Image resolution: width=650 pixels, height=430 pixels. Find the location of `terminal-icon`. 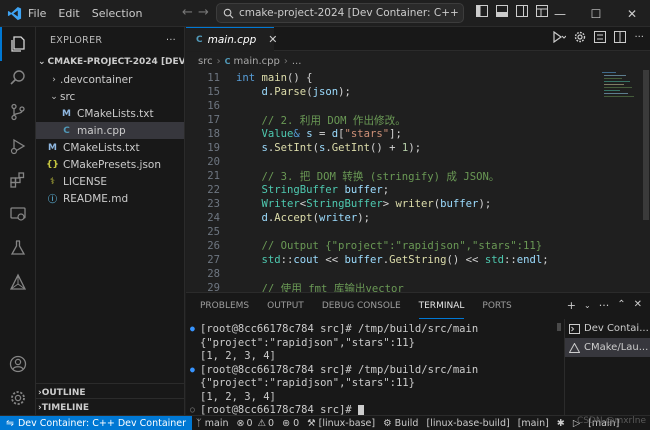

terminal-icon is located at coordinates (574, 328).